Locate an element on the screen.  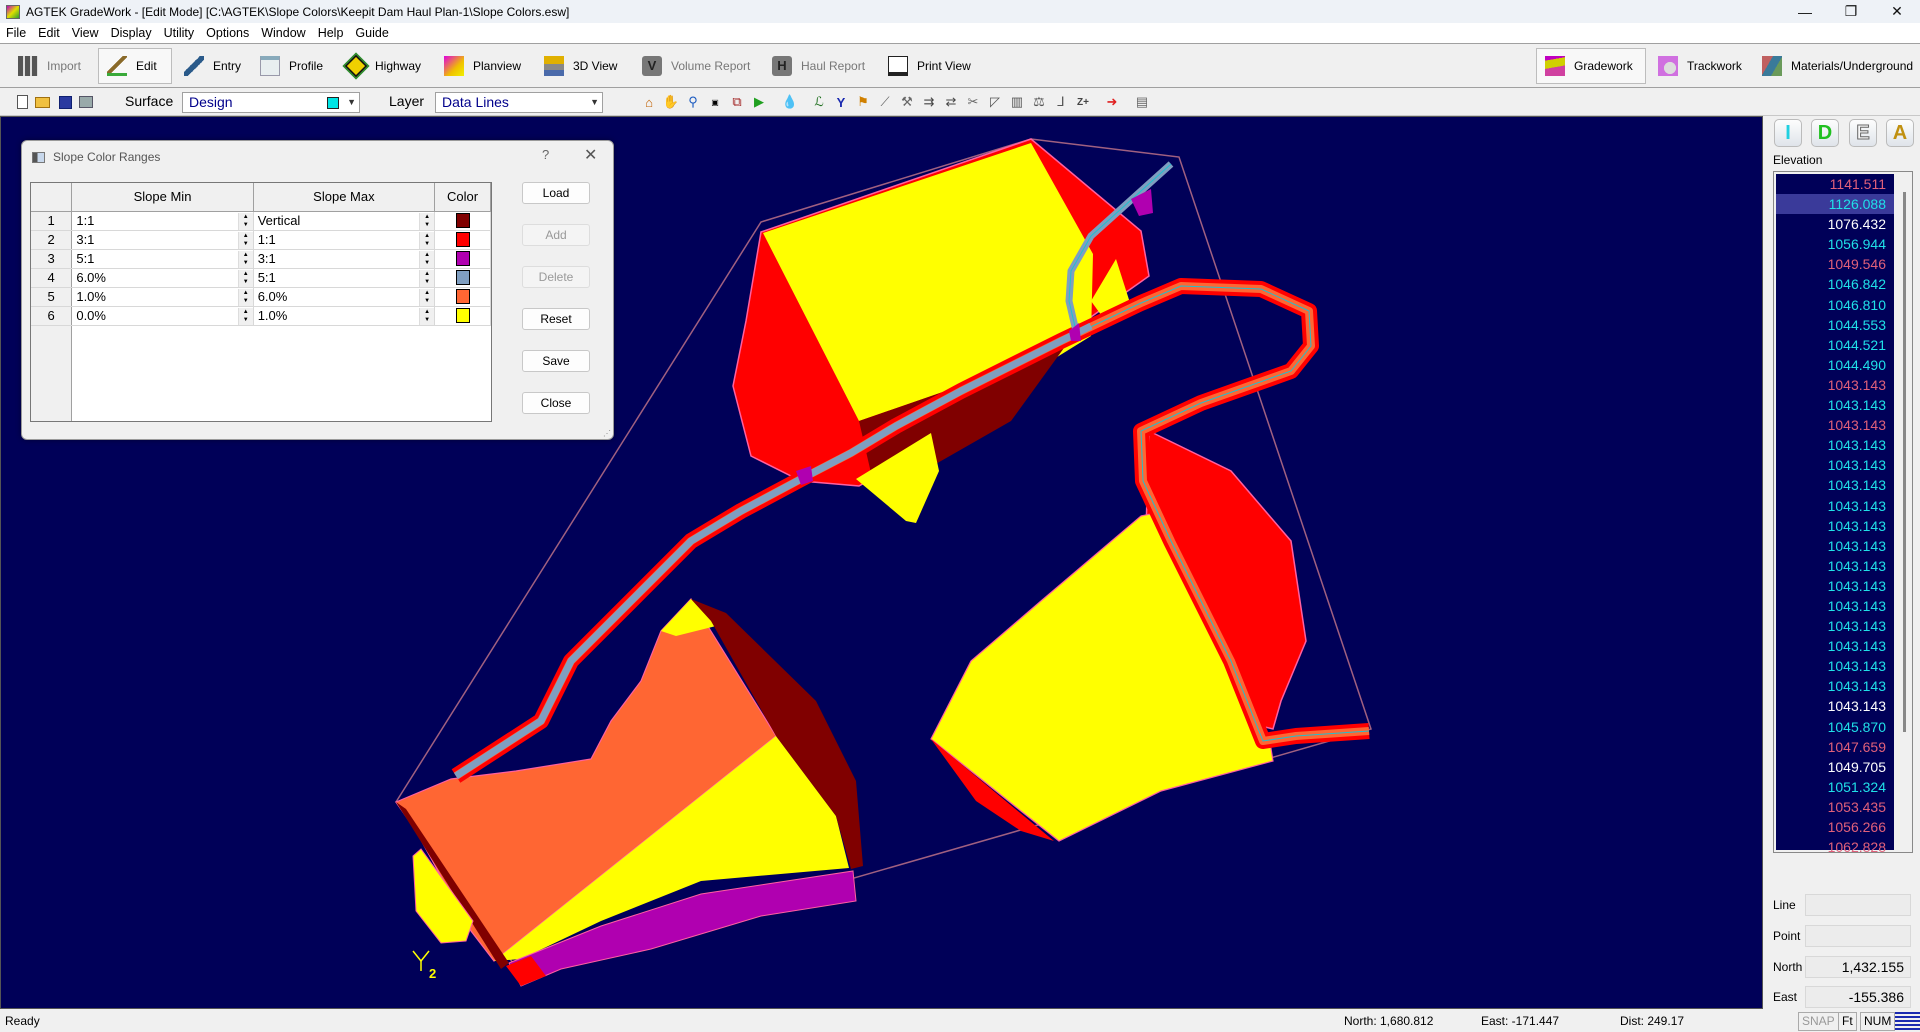
resize-grip-icon: ⋰ is located at coordinates (607, 433).